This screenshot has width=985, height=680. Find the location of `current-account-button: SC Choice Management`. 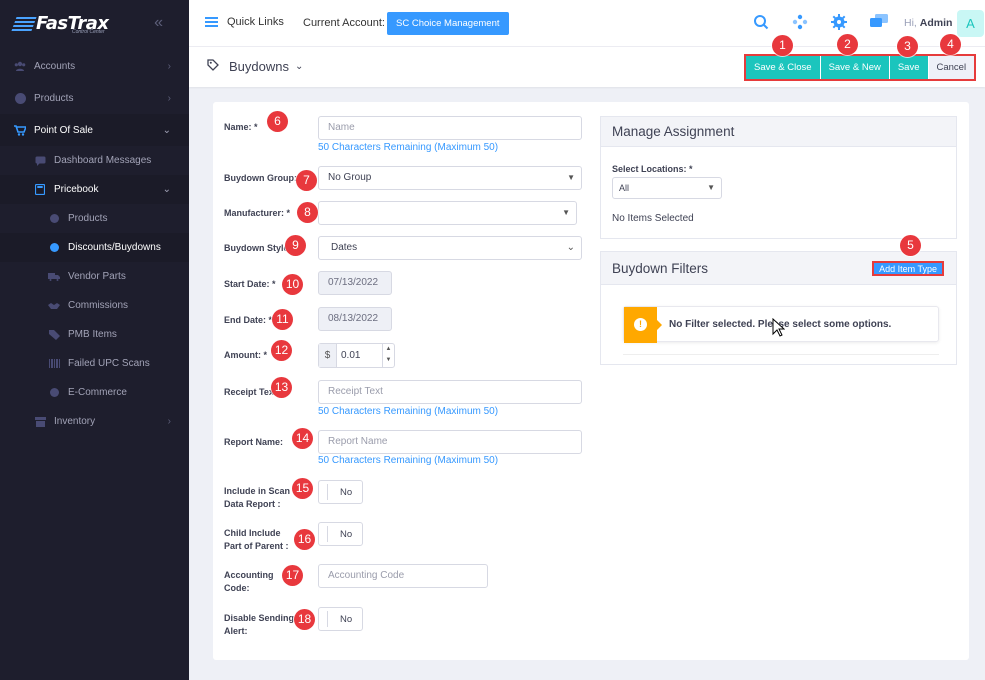

current-account-button: SC Choice Management is located at coordinates (448, 23).